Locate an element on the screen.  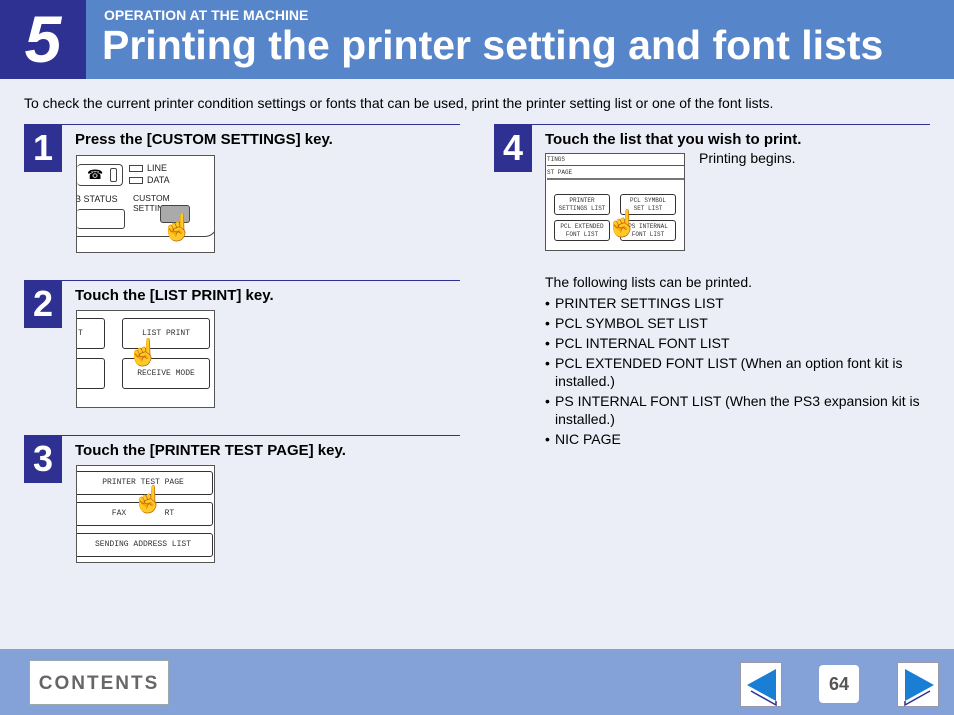
chapter-number: 5 is located at coordinates (43, 39).